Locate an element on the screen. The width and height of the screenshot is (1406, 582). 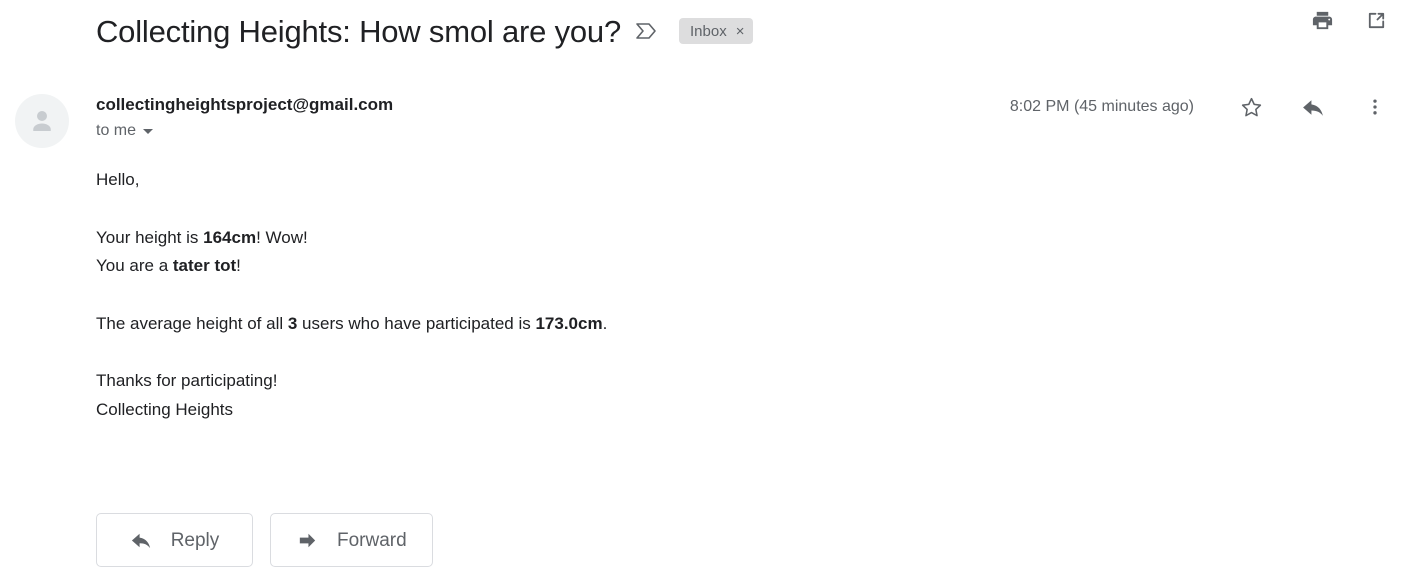
sender-info: collectingheightsproject@gmail.com to me is located at coordinates (244, 117).